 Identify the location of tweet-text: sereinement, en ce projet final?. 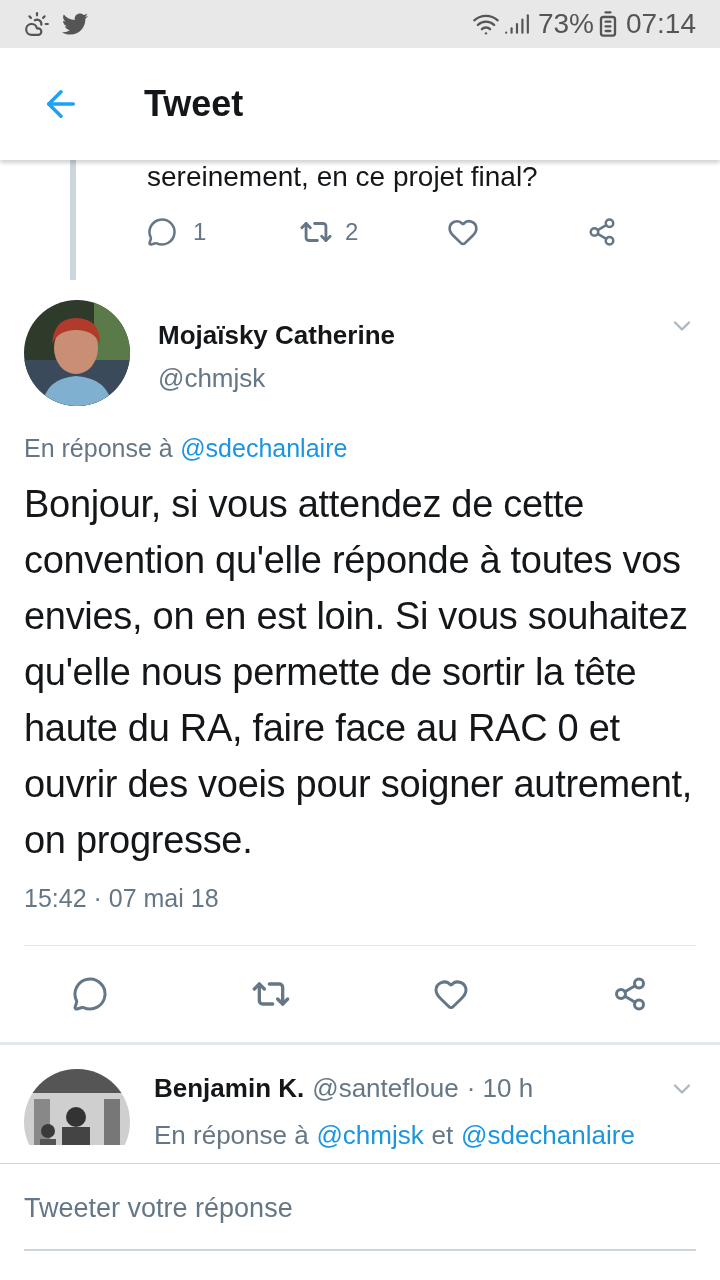
(343, 177).